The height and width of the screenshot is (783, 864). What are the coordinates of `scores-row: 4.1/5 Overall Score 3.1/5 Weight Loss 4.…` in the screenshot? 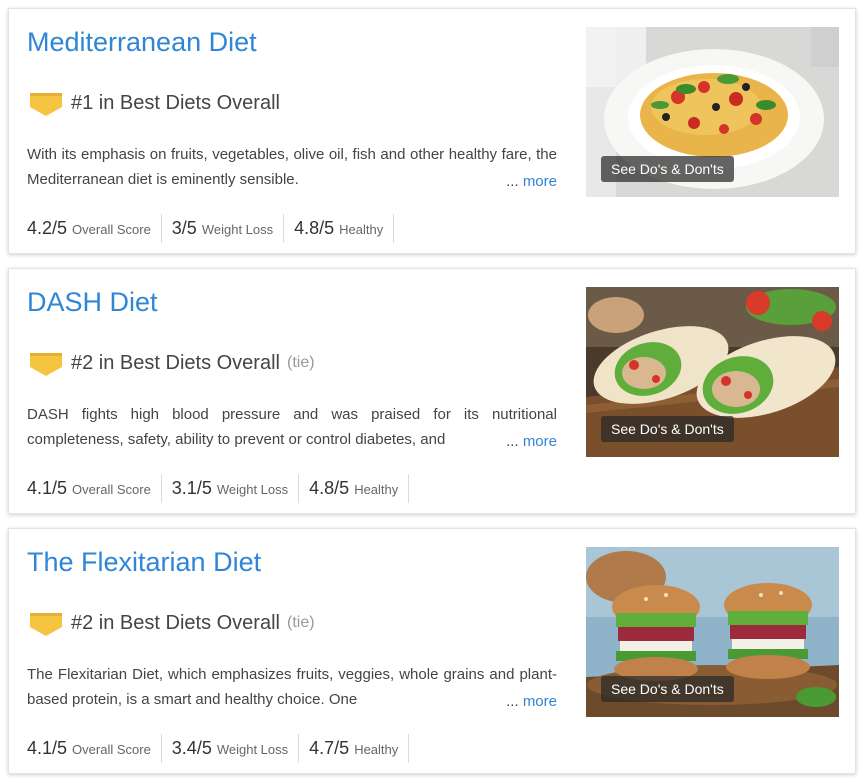 It's located at (218, 488).